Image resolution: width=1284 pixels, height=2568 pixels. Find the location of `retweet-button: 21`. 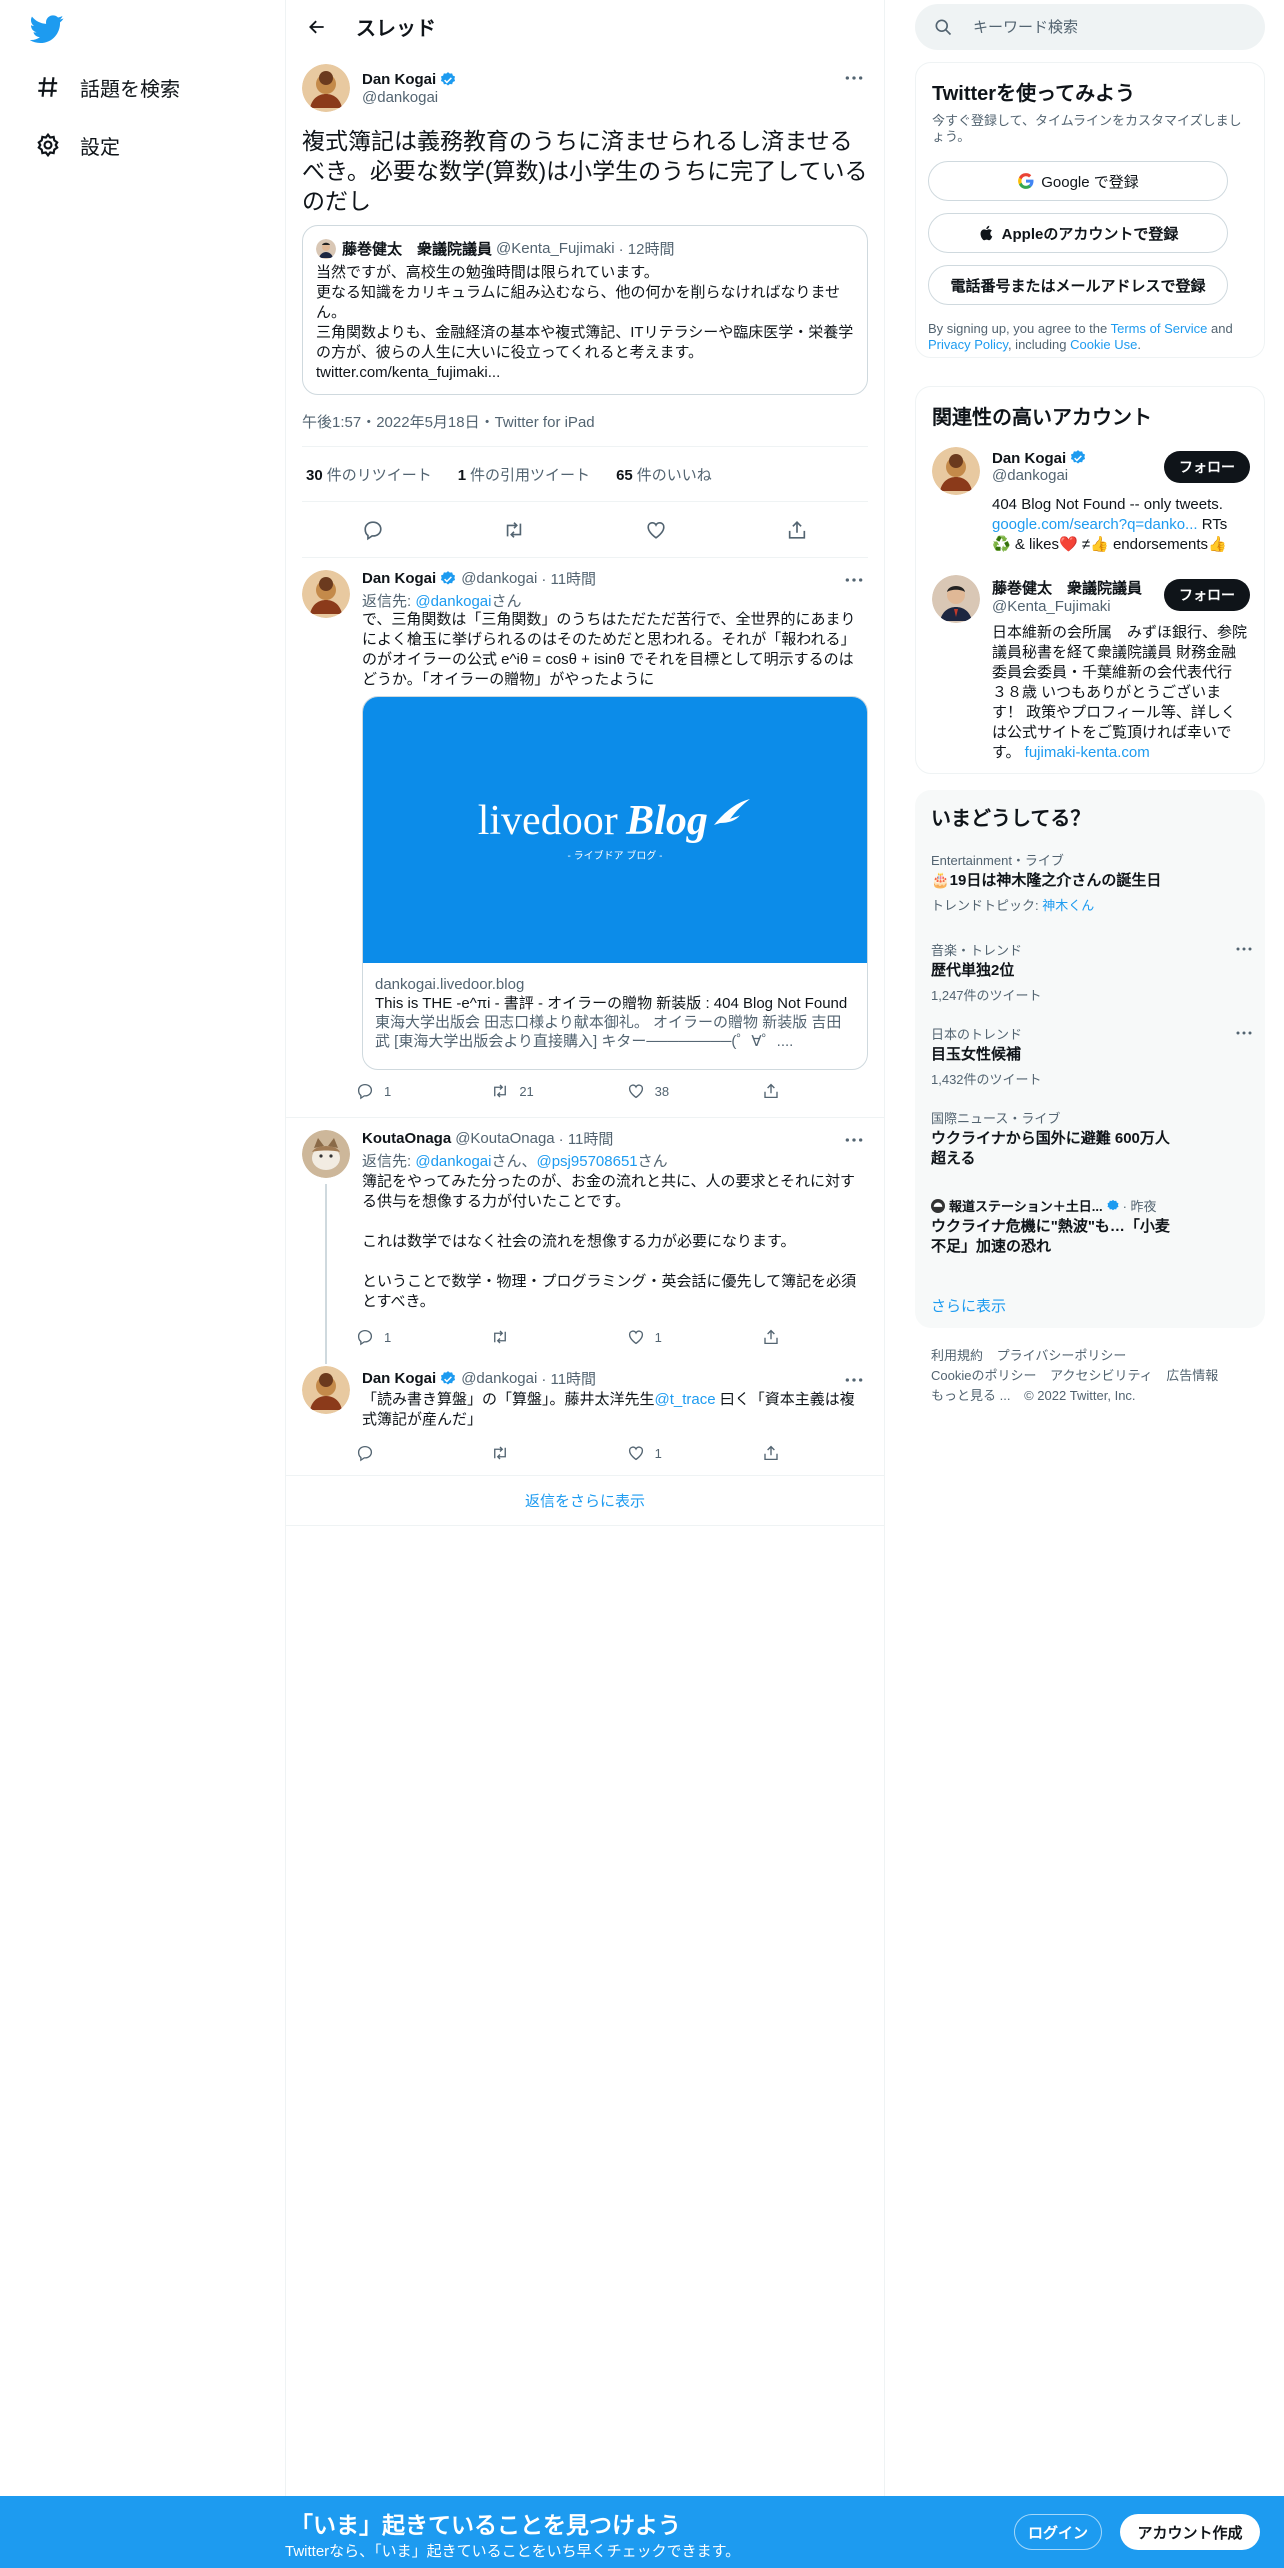

retweet-button: 21 is located at coordinates (541, 1091).